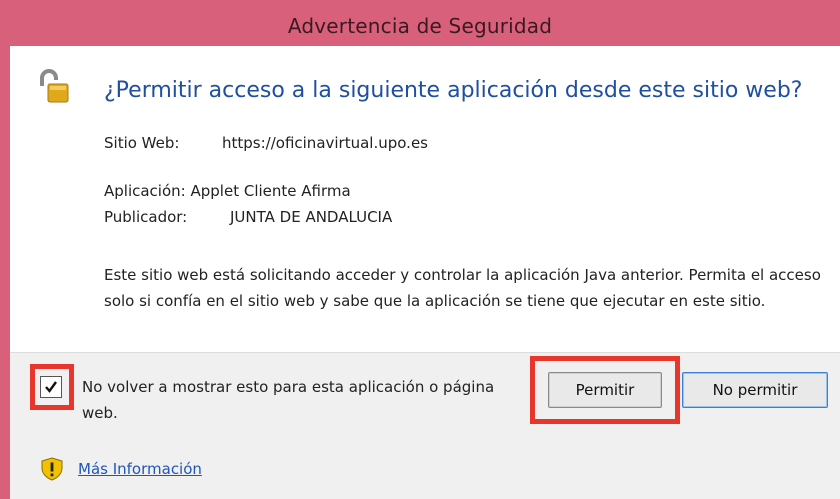 The width and height of the screenshot is (840, 499). I want to click on application-row: Aplicación: Applet Cliente Afirma, so click(227, 191).